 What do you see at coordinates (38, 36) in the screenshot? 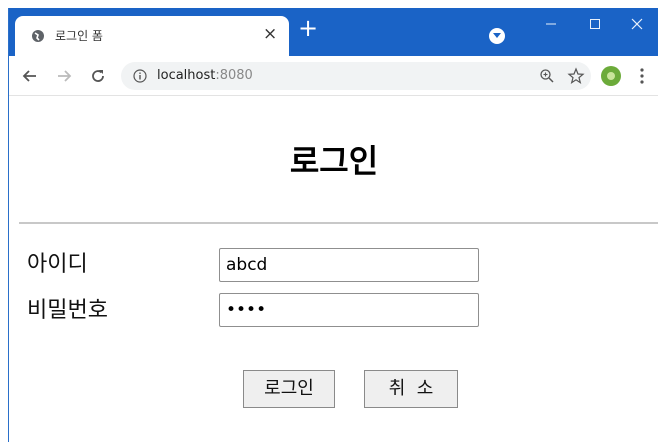
I see `globe-icon` at bounding box center [38, 36].